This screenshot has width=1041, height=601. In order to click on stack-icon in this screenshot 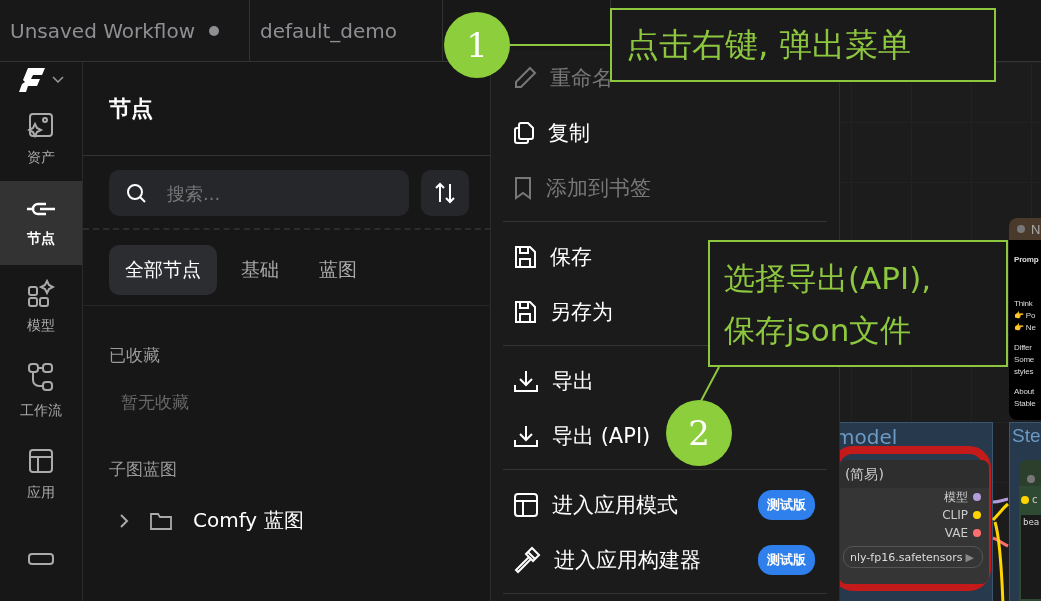, I will do `click(41, 559)`.